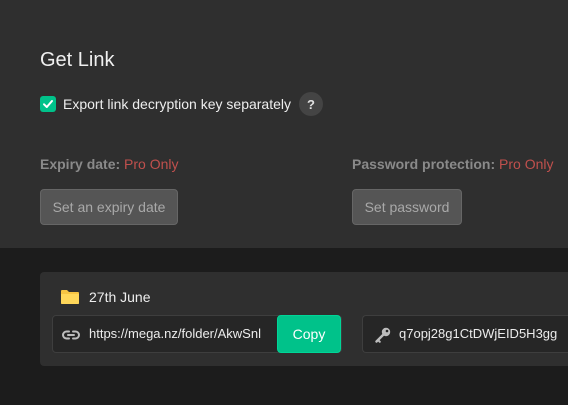 This screenshot has height=405, width=568. I want to click on link-field: https://mega.nz/folder/AkwSnl Copy, so click(197, 334).